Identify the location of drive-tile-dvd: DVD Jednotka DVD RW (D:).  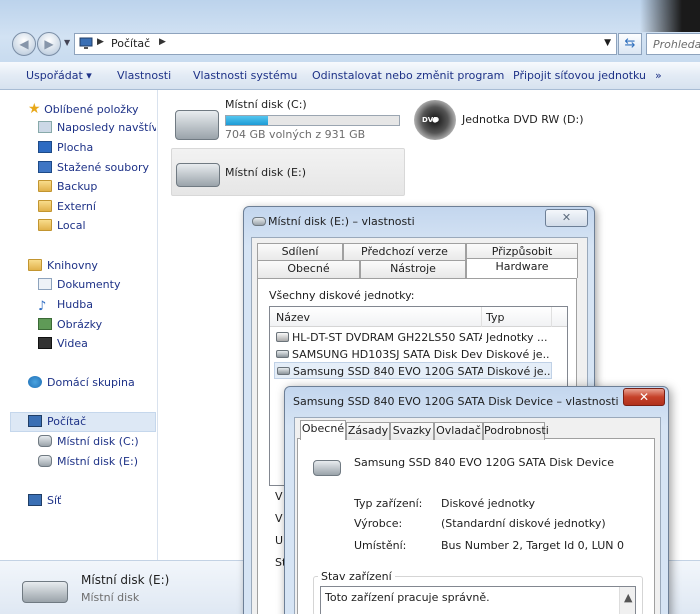
(499, 120).